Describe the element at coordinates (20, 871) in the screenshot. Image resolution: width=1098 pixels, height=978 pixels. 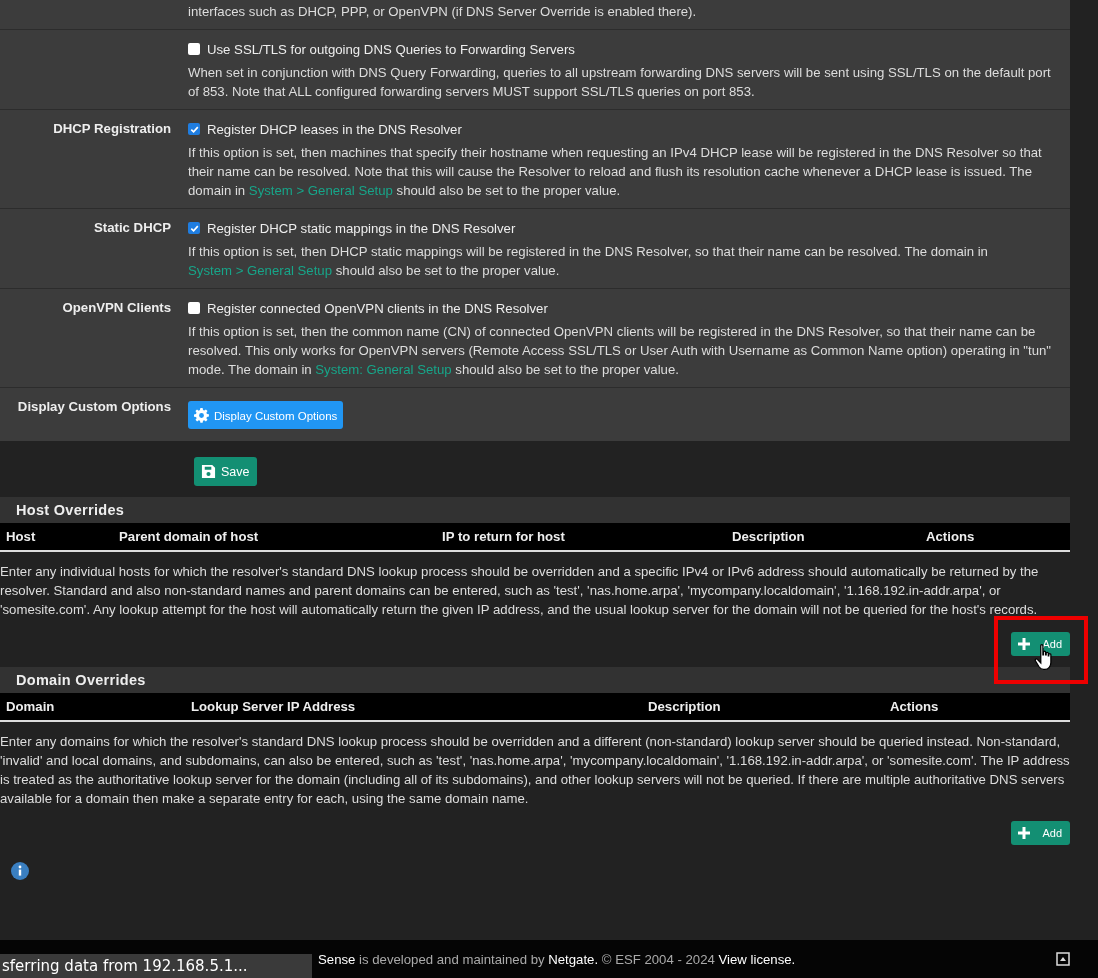
I see `info-icon` at that location.